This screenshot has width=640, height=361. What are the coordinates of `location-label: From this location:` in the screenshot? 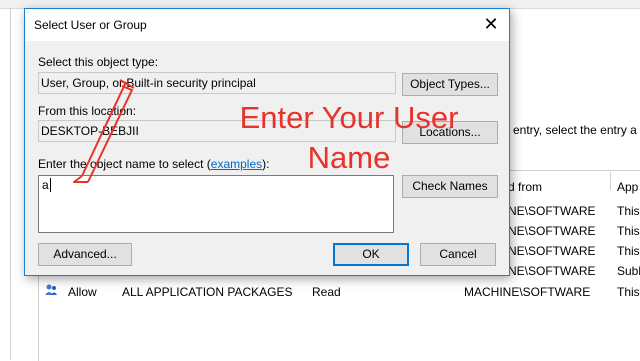 It's located at (87, 111).